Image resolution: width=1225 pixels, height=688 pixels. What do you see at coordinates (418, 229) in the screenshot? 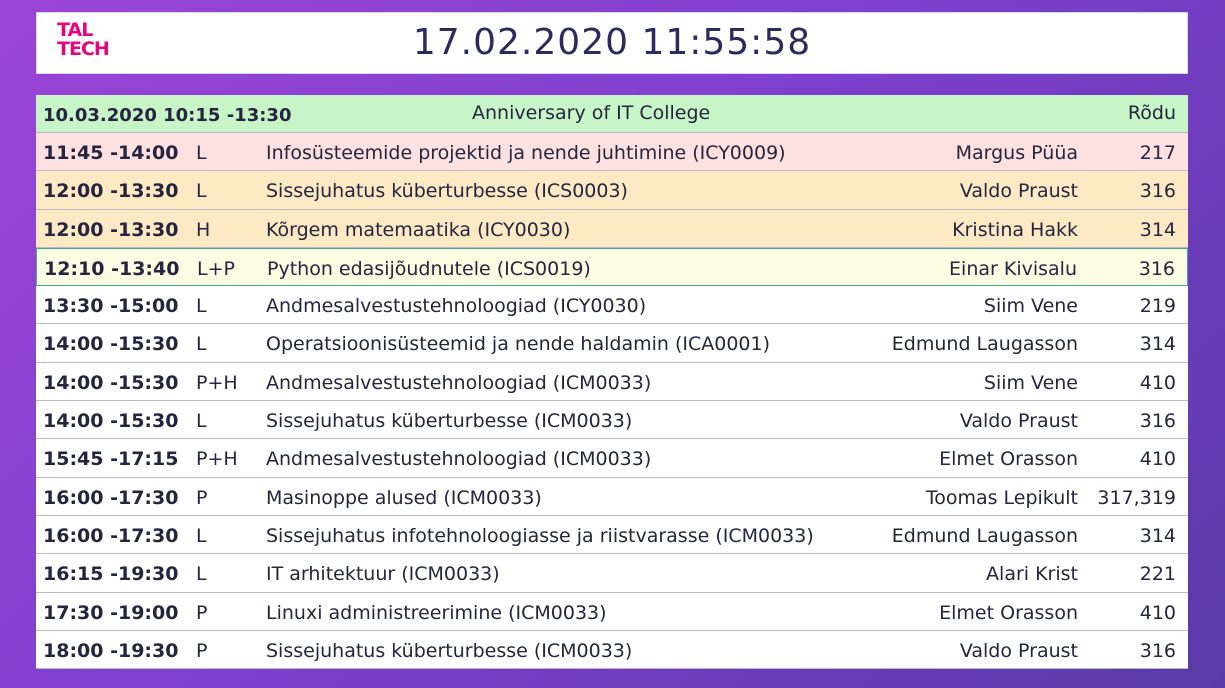
I see `course-title: Kõrgem matemaatika (ICY0030)` at bounding box center [418, 229].